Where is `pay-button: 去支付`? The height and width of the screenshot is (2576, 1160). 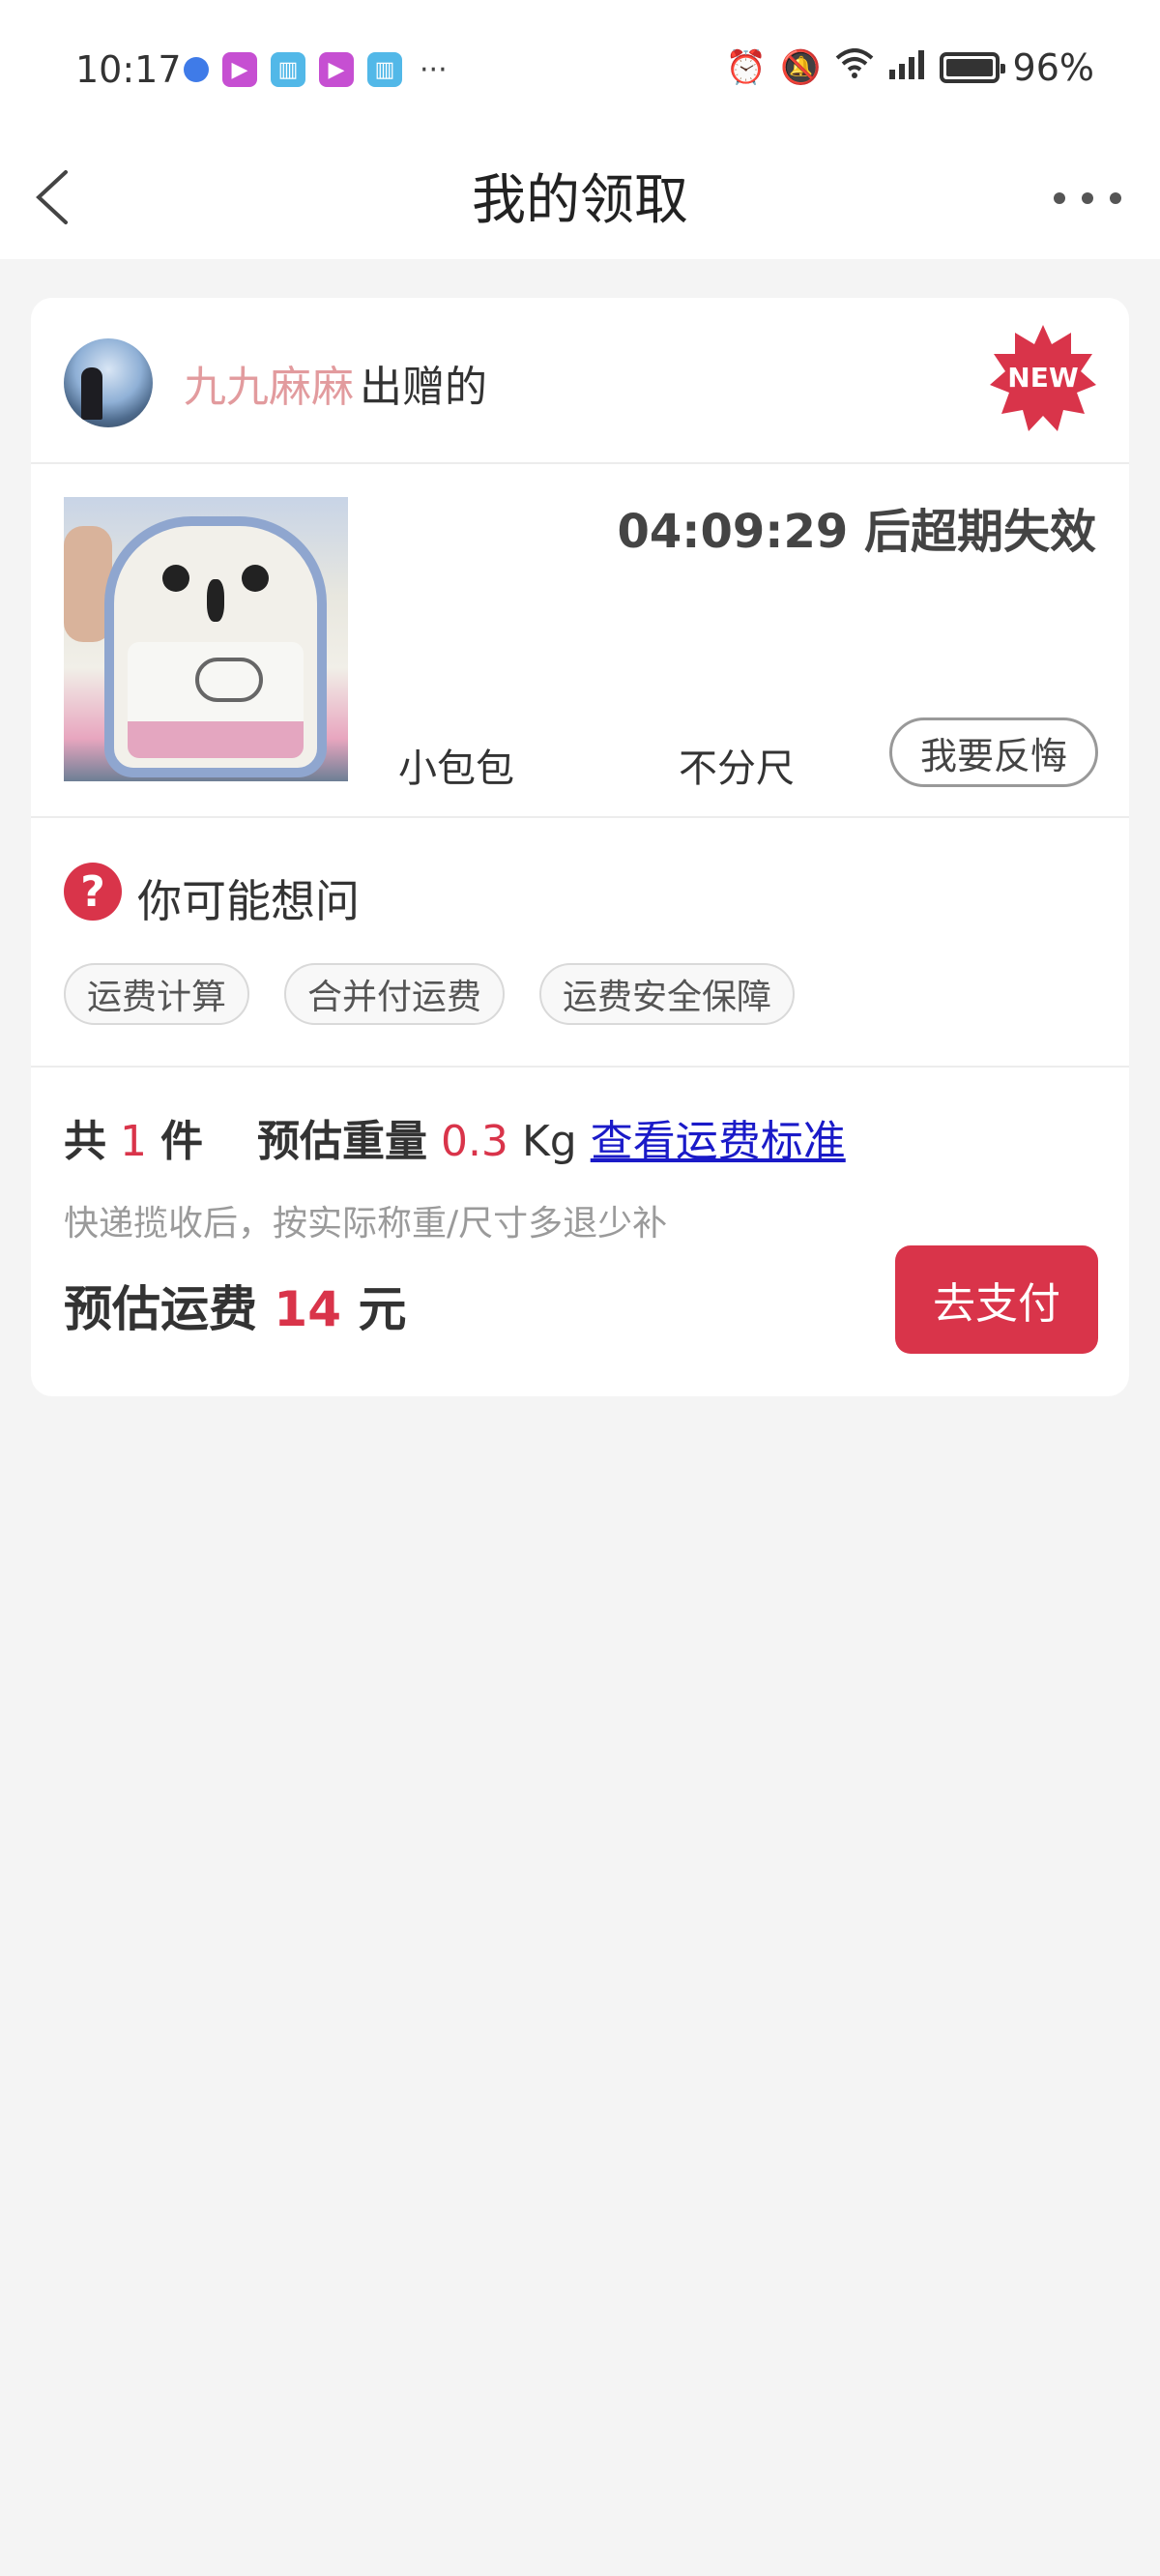
pay-button: 去支付 is located at coordinates (996, 1299).